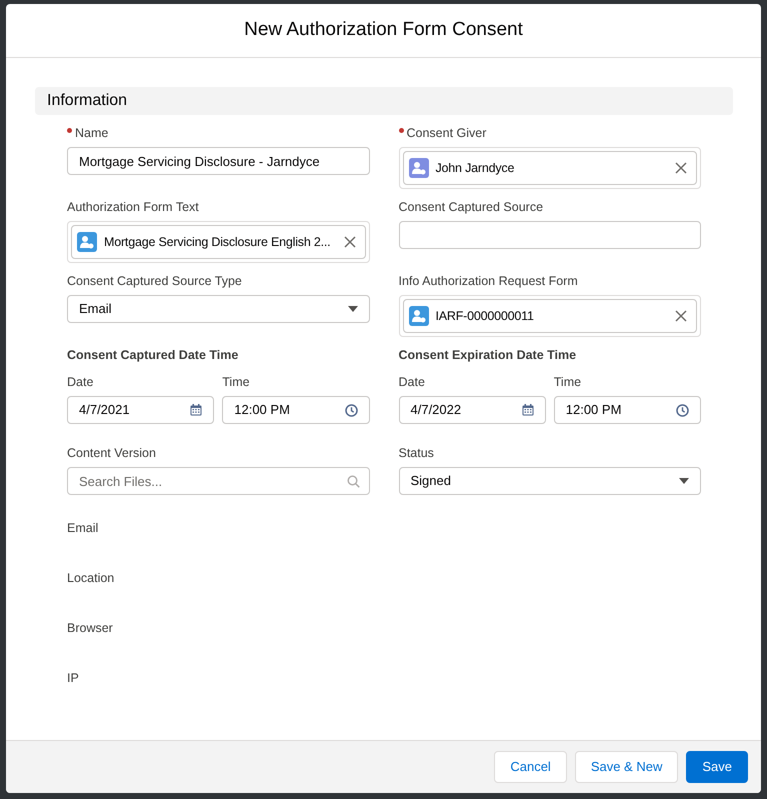 This screenshot has width=767, height=799. What do you see at coordinates (111, 453) in the screenshot?
I see `field-label: Content Version` at bounding box center [111, 453].